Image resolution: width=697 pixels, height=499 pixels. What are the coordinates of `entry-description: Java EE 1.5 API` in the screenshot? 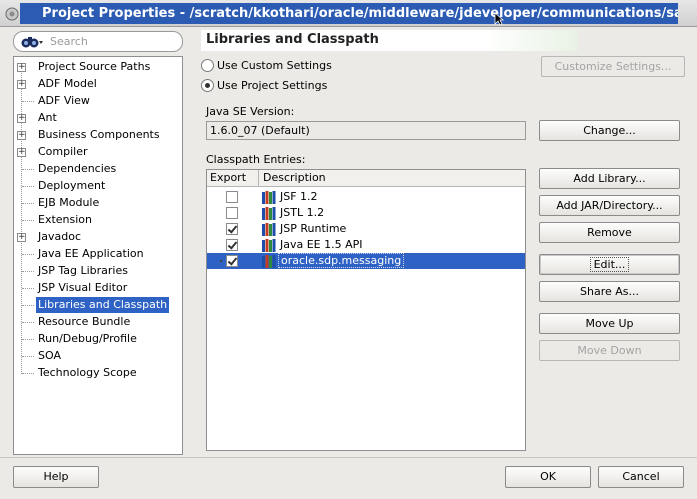 It's located at (321, 244).